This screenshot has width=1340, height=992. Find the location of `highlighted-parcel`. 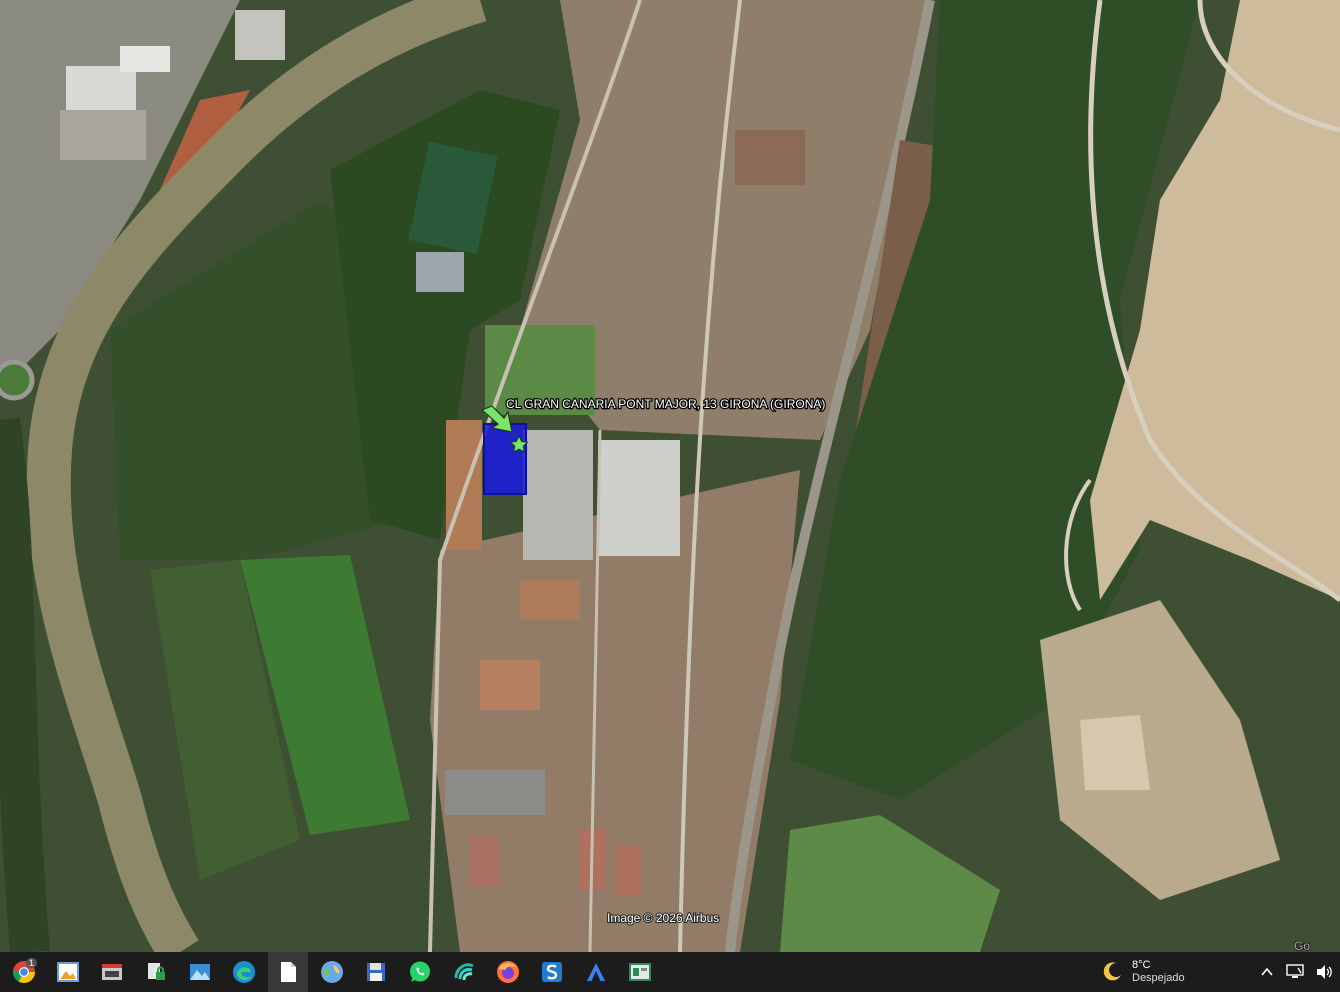

highlighted-parcel is located at coordinates (505, 459).